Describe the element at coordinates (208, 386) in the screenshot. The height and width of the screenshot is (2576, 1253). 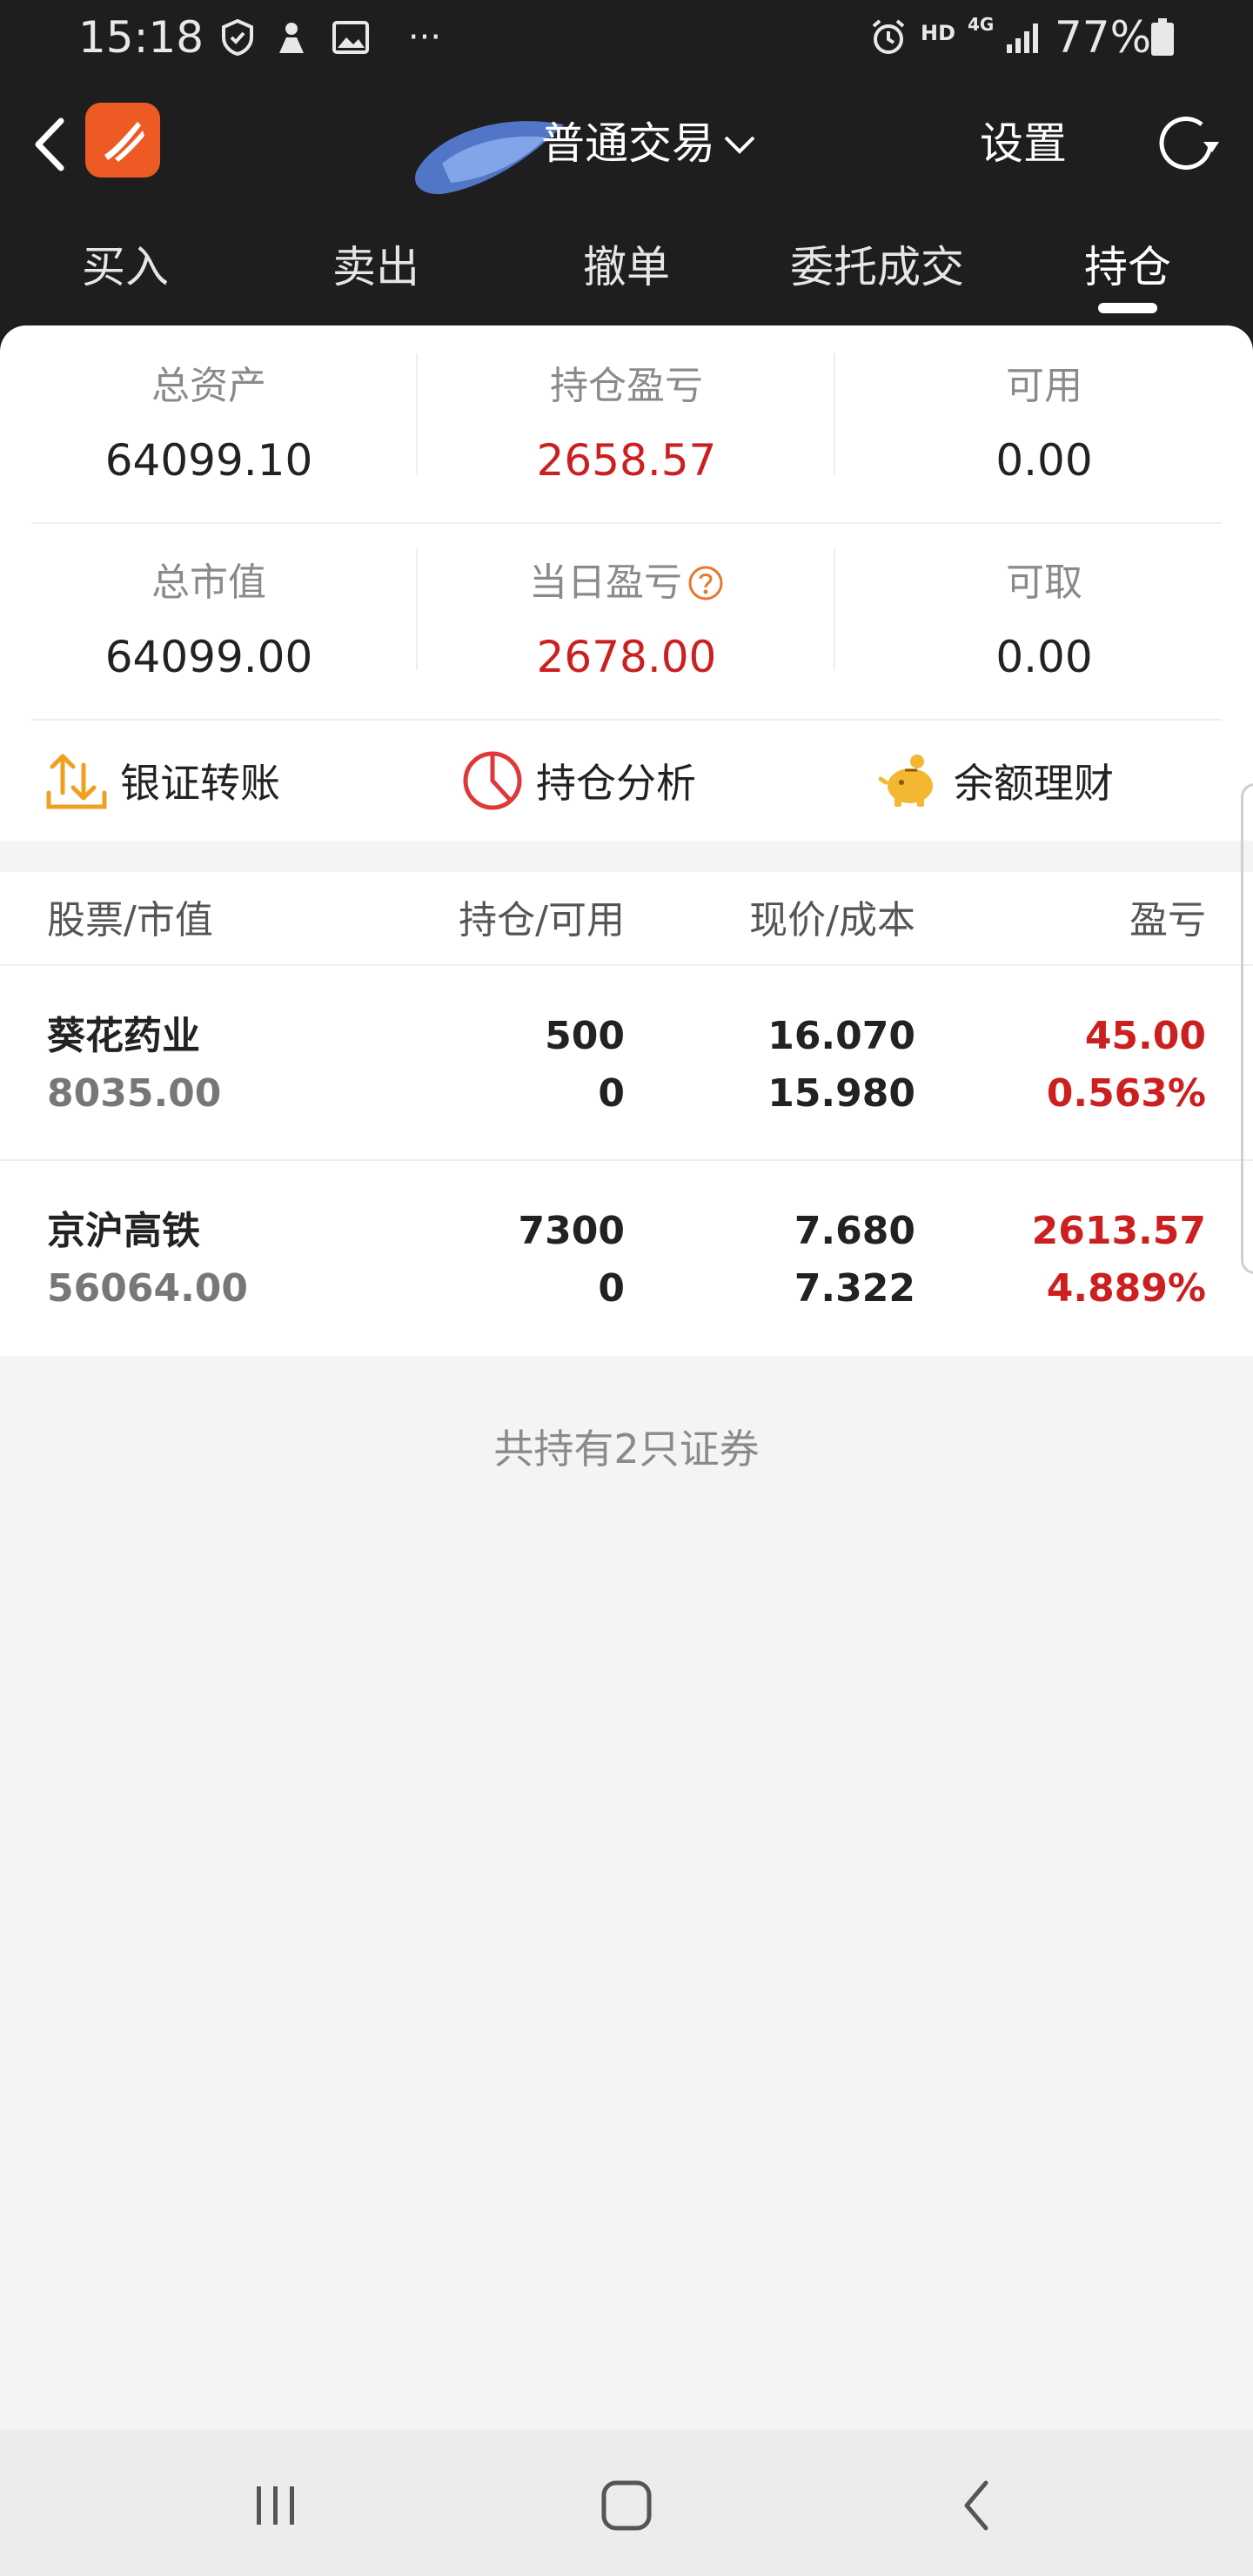
I see `total-assets-label: 总资产` at that location.